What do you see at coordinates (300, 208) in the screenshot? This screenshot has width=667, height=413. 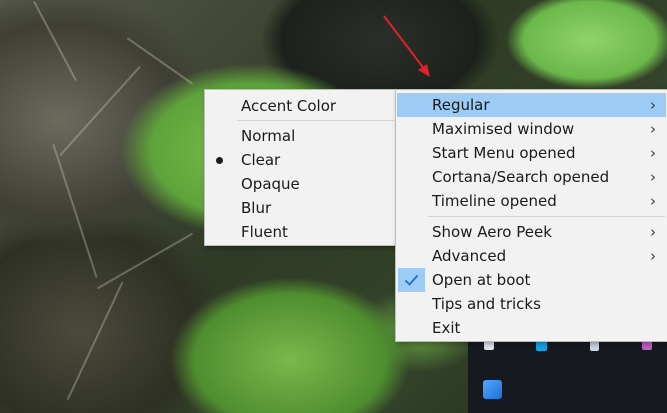 I see `accent-option-blur: Blur` at bounding box center [300, 208].